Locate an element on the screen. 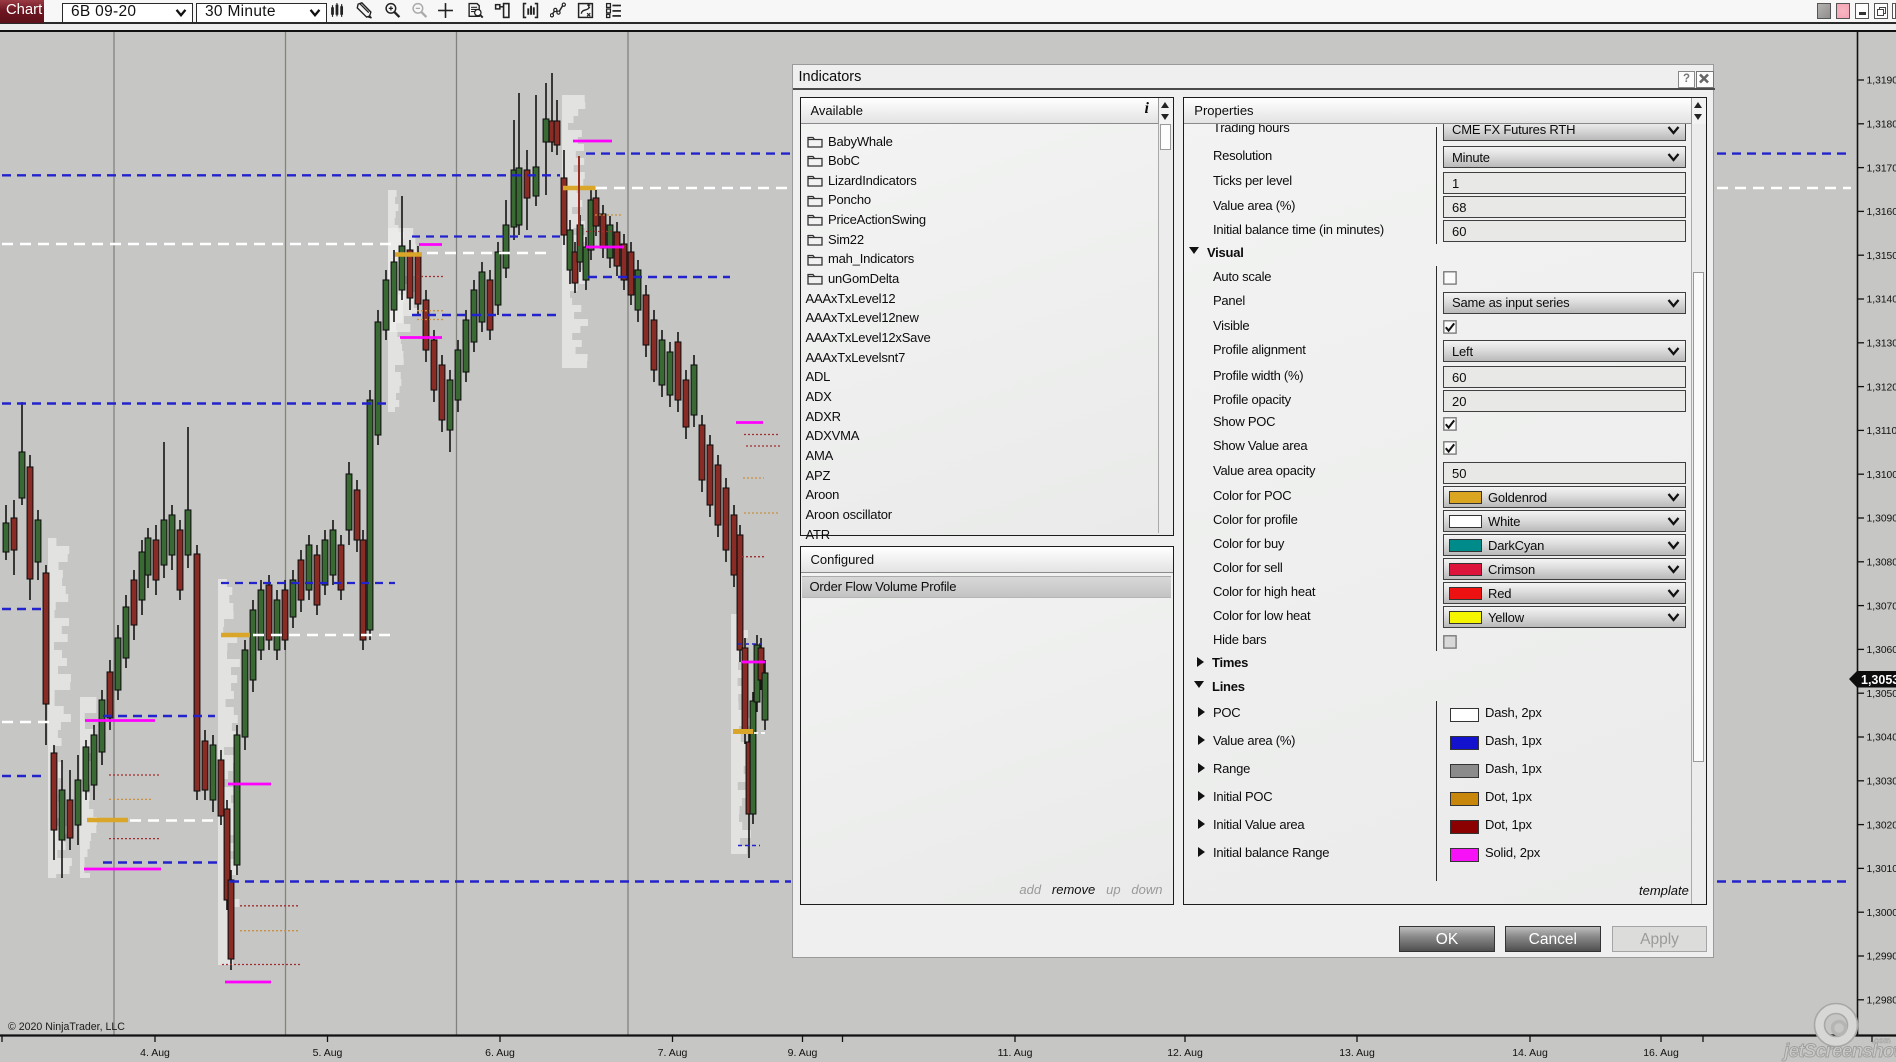 This screenshot has width=1896, height=1062. svg-text: 1,3040 is located at coordinates (1881, 738).